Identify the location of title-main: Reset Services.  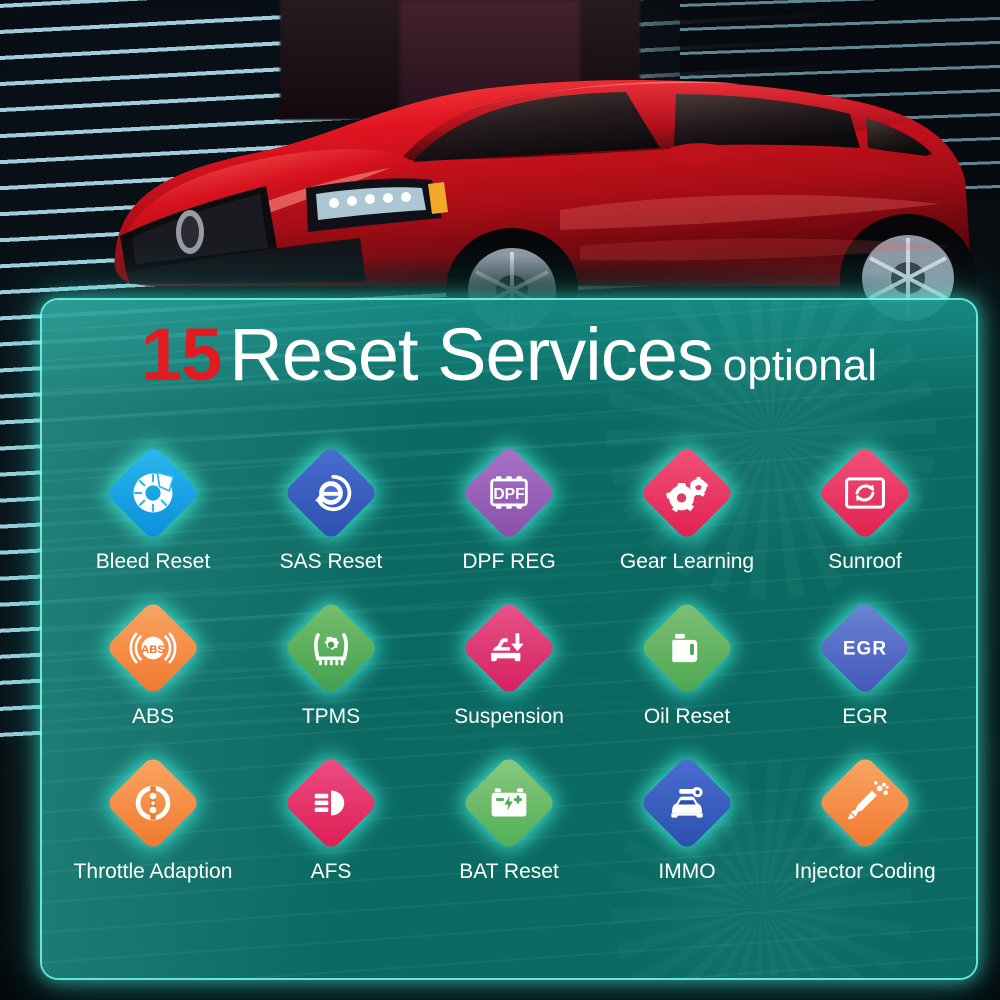
(471, 354).